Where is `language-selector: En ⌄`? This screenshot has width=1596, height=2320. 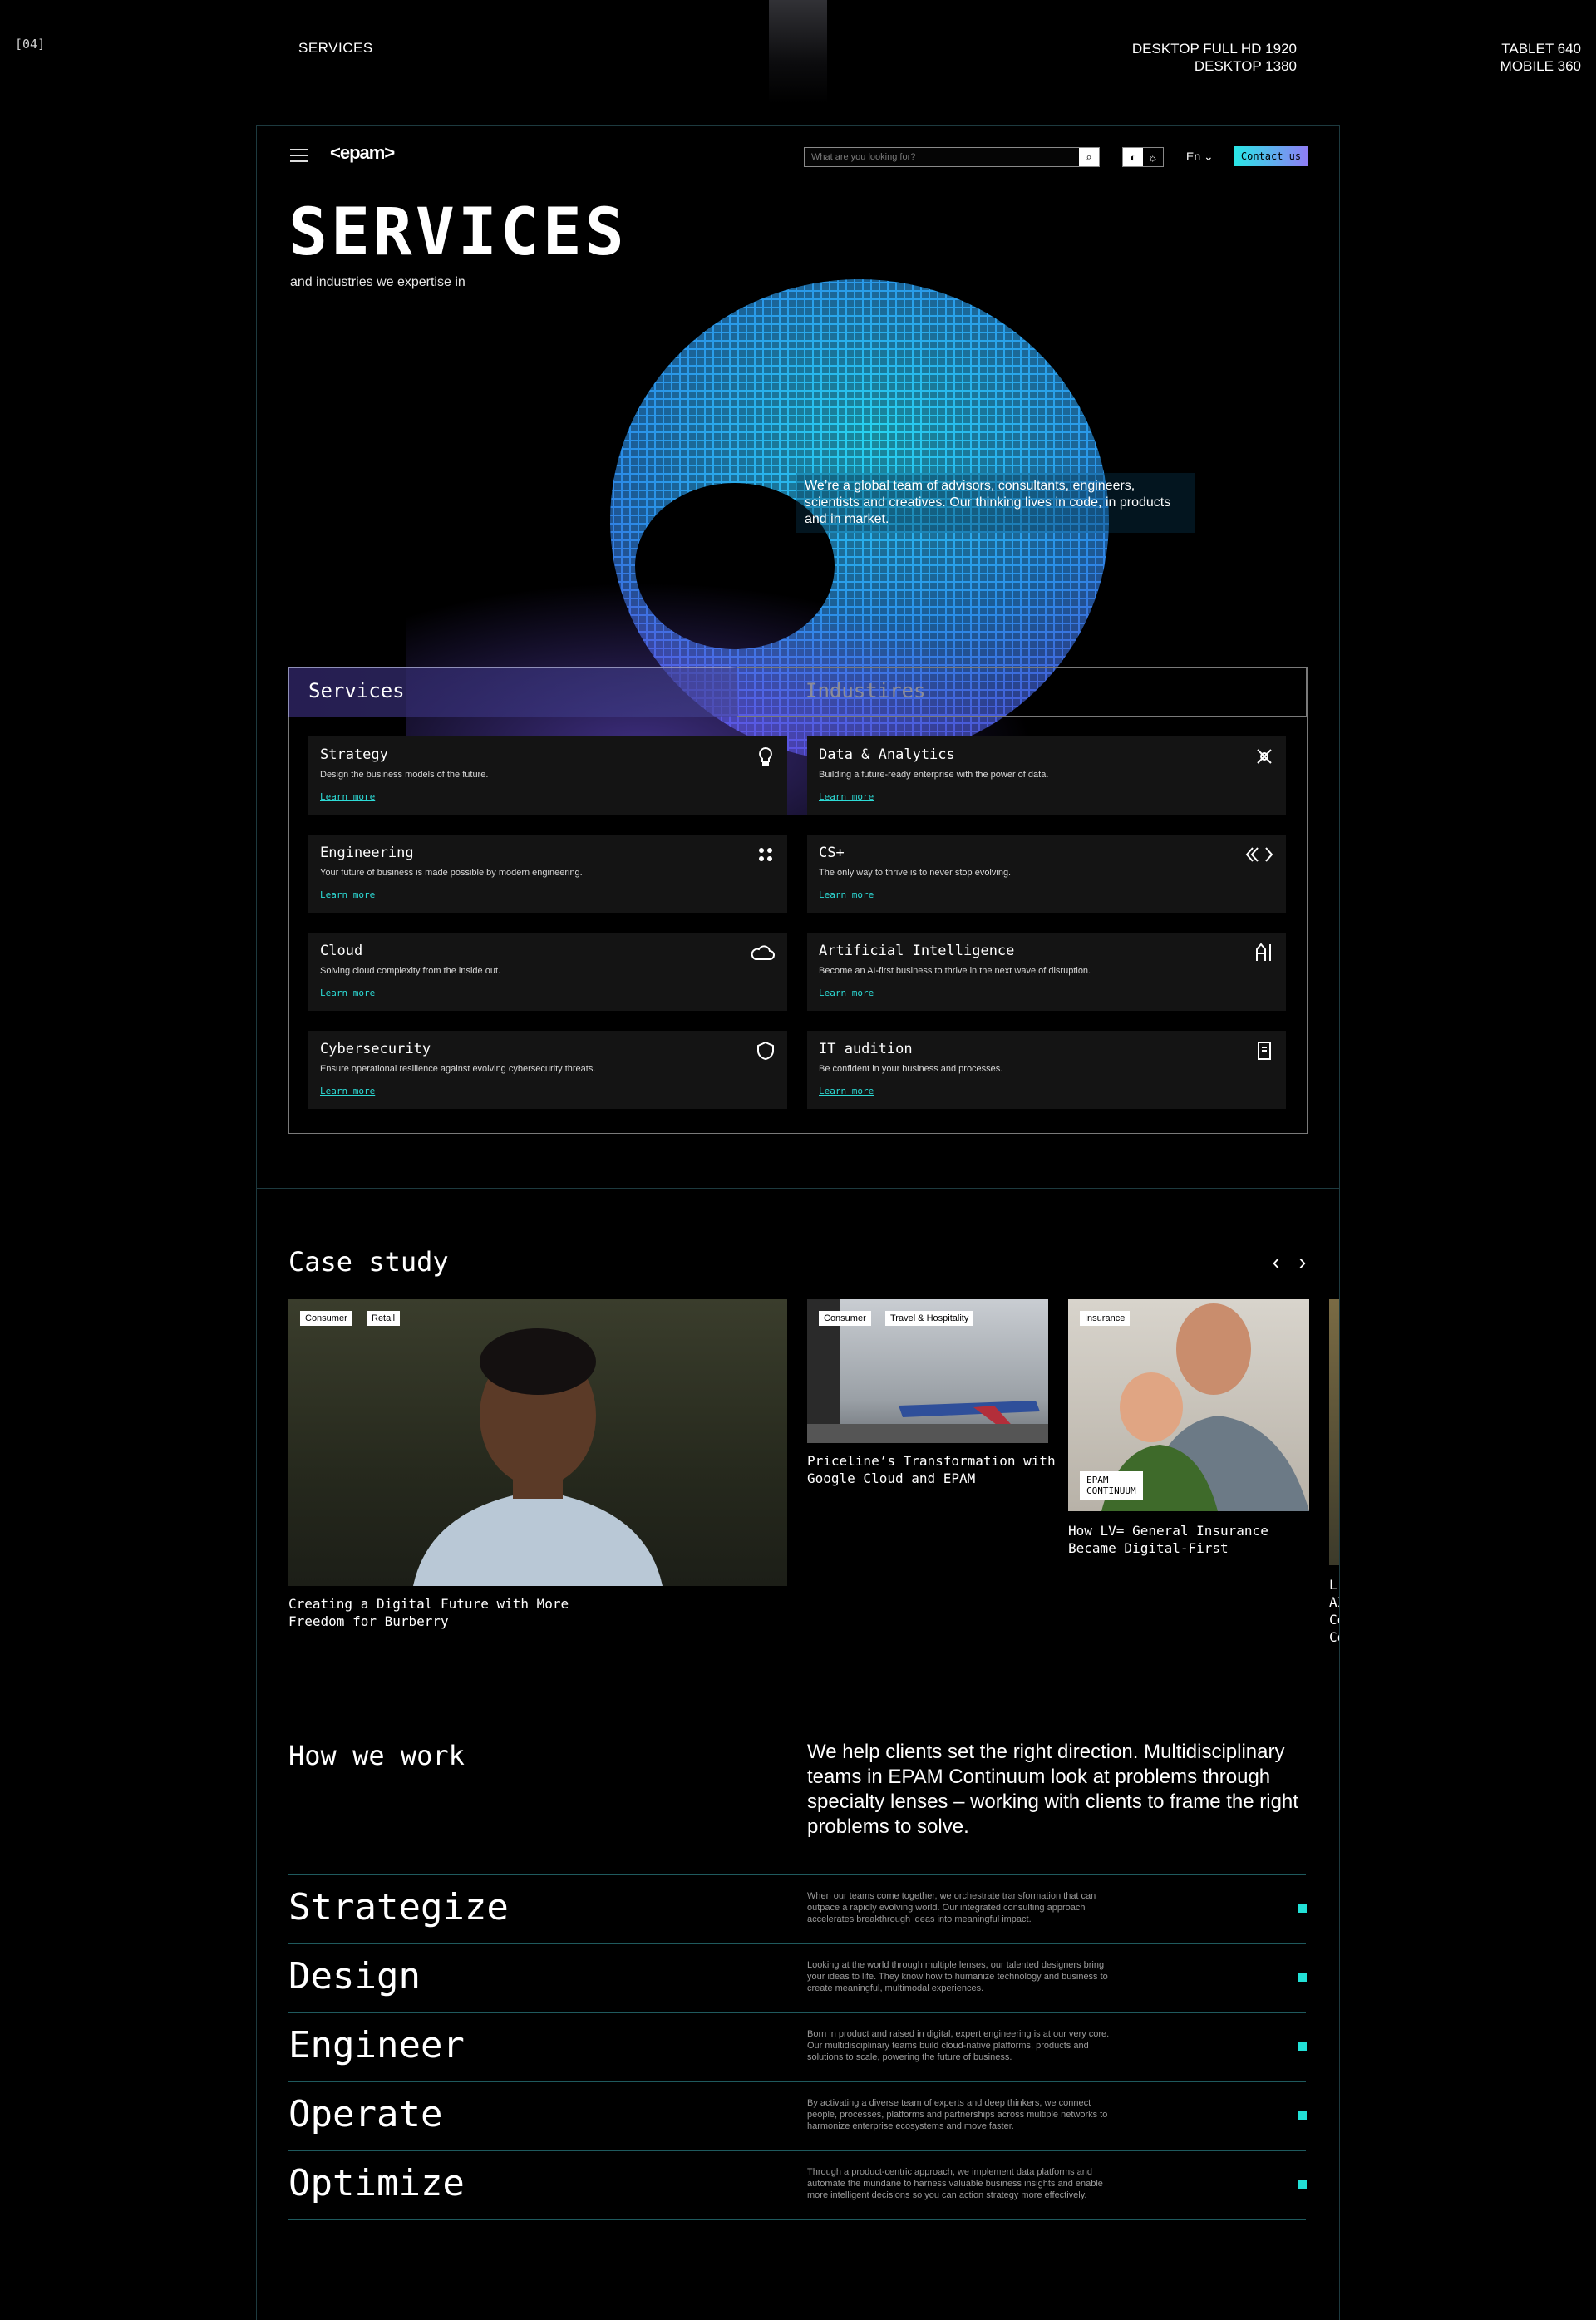 language-selector: En ⌄ is located at coordinates (1200, 157).